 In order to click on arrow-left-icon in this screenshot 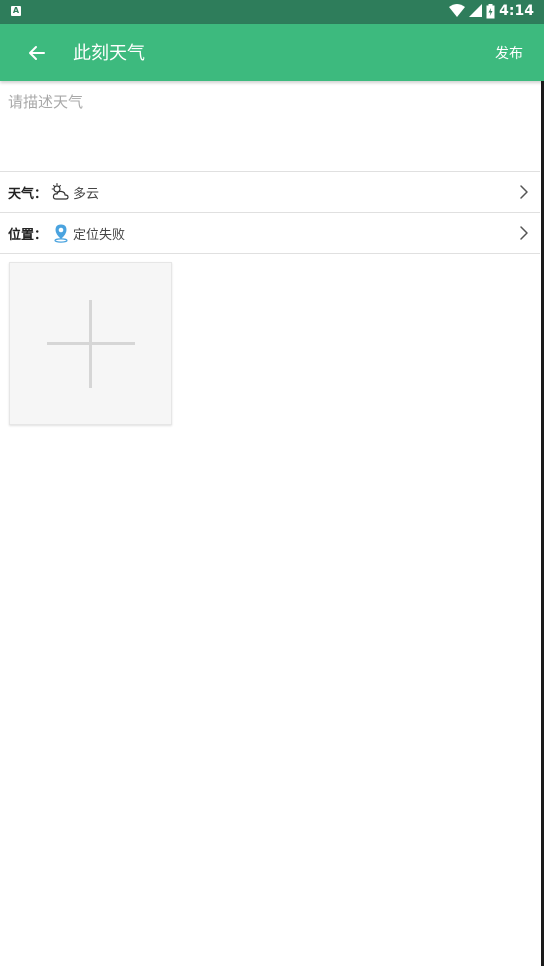, I will do `click(37, 53)`.